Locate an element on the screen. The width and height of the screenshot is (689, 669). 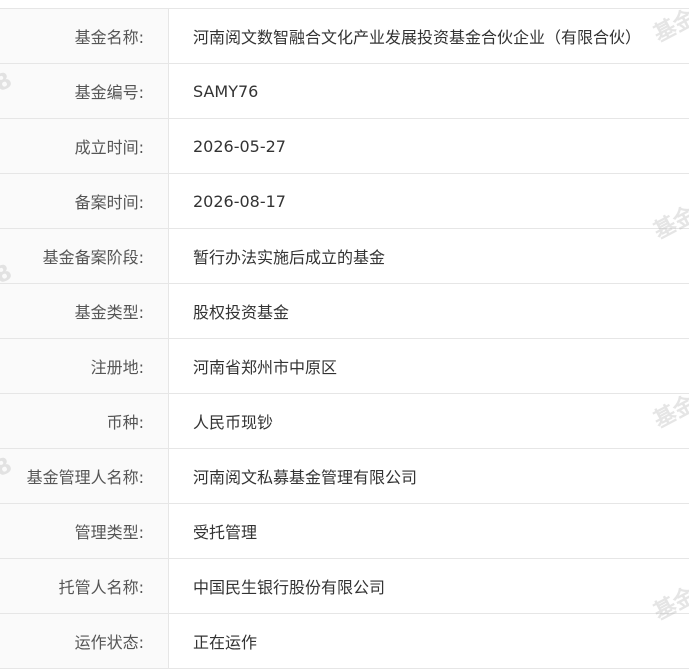
established-date-label: 成立时间: is located at coordinates (84, 146).